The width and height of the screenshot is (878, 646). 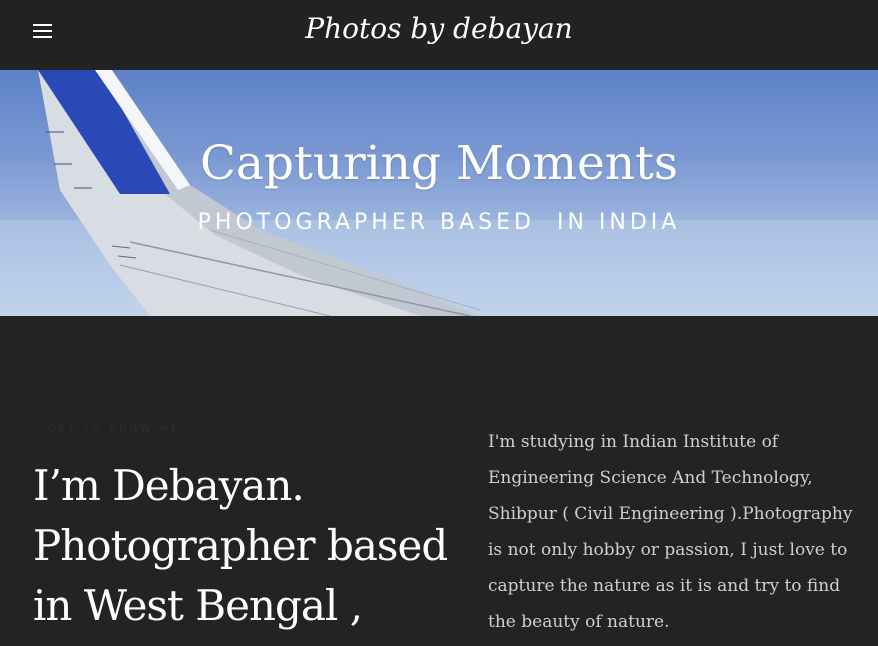 I want to click on hero-title: Capturing Moments, so click(x=439, y=163).